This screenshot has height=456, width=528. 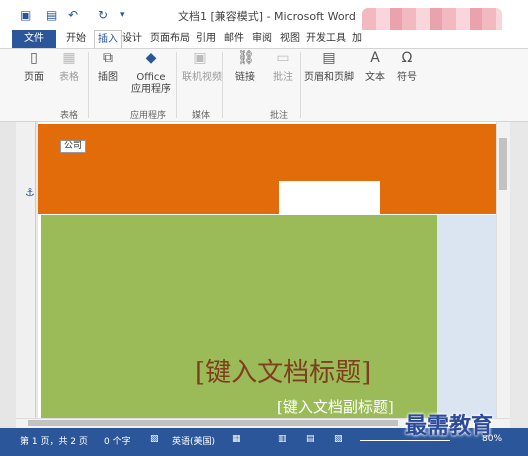 What do you see at coordinates (151, 58) in the screenshot?
I see `office-apps-icon: ◆` at bounding box center [151, 58].